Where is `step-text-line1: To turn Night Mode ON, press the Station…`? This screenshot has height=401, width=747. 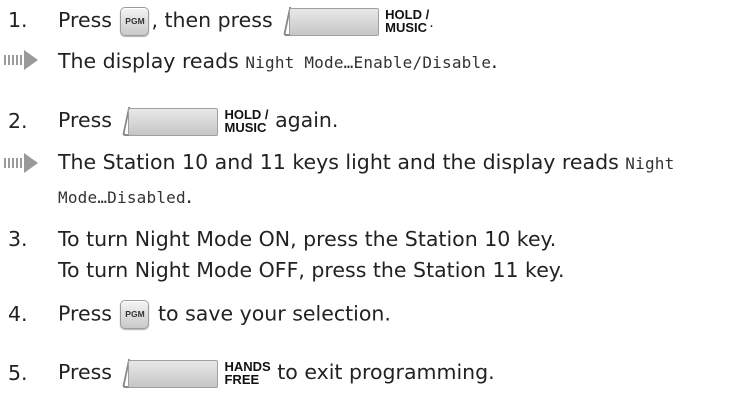 step-text-line1: To turn Night Mode ON, press the Station… is located at coordinates (307, 239).